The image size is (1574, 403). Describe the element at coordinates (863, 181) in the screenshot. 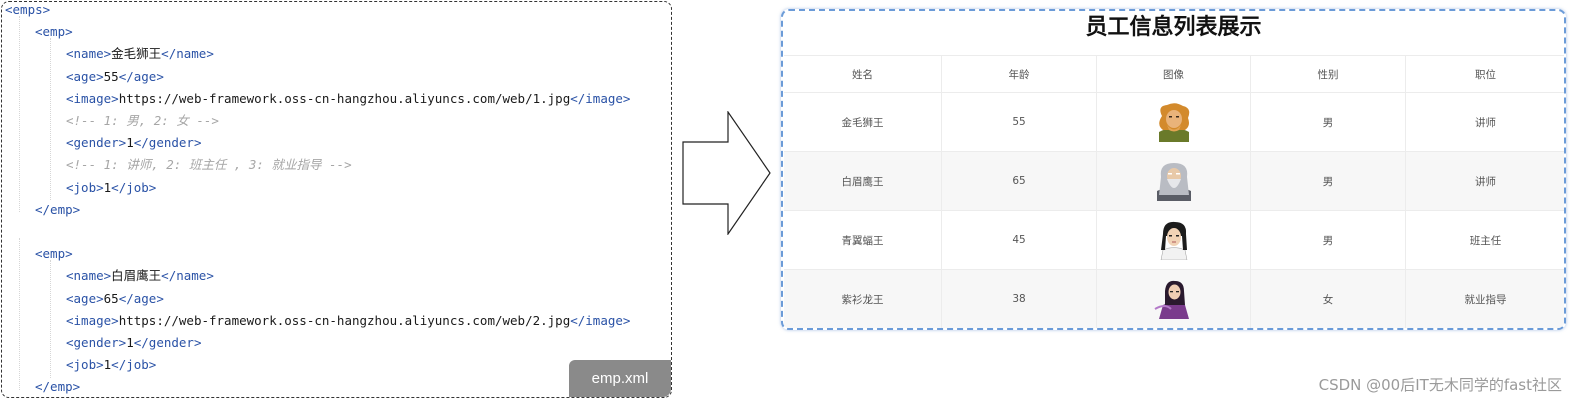

I see `cell-name: 白眉鹰王` at that location.